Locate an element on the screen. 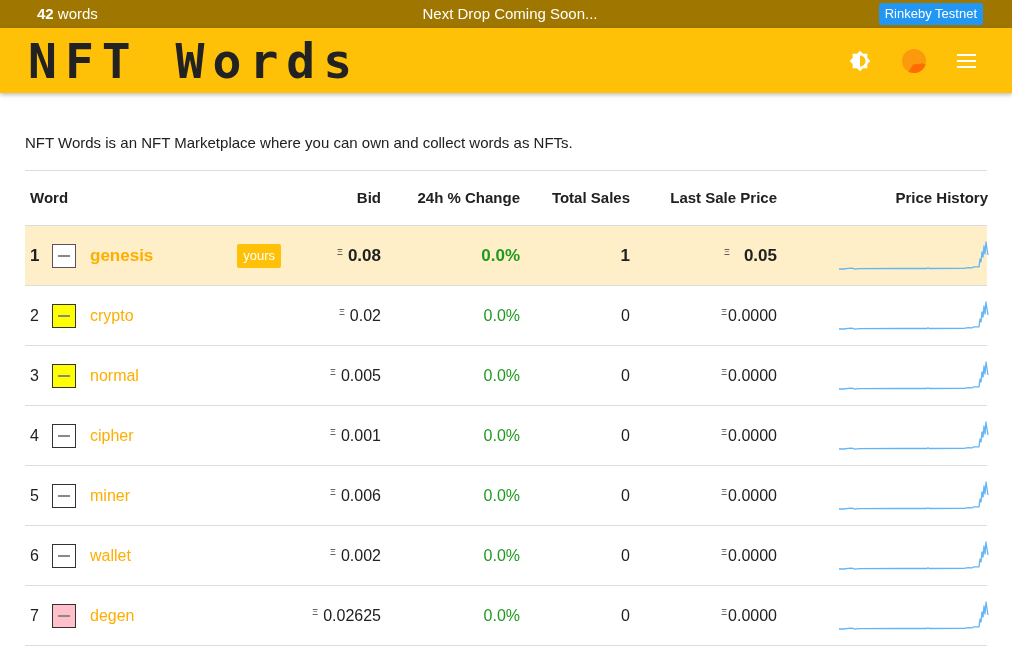  column-header: 24h % Change is located at coordinates (468, 197).